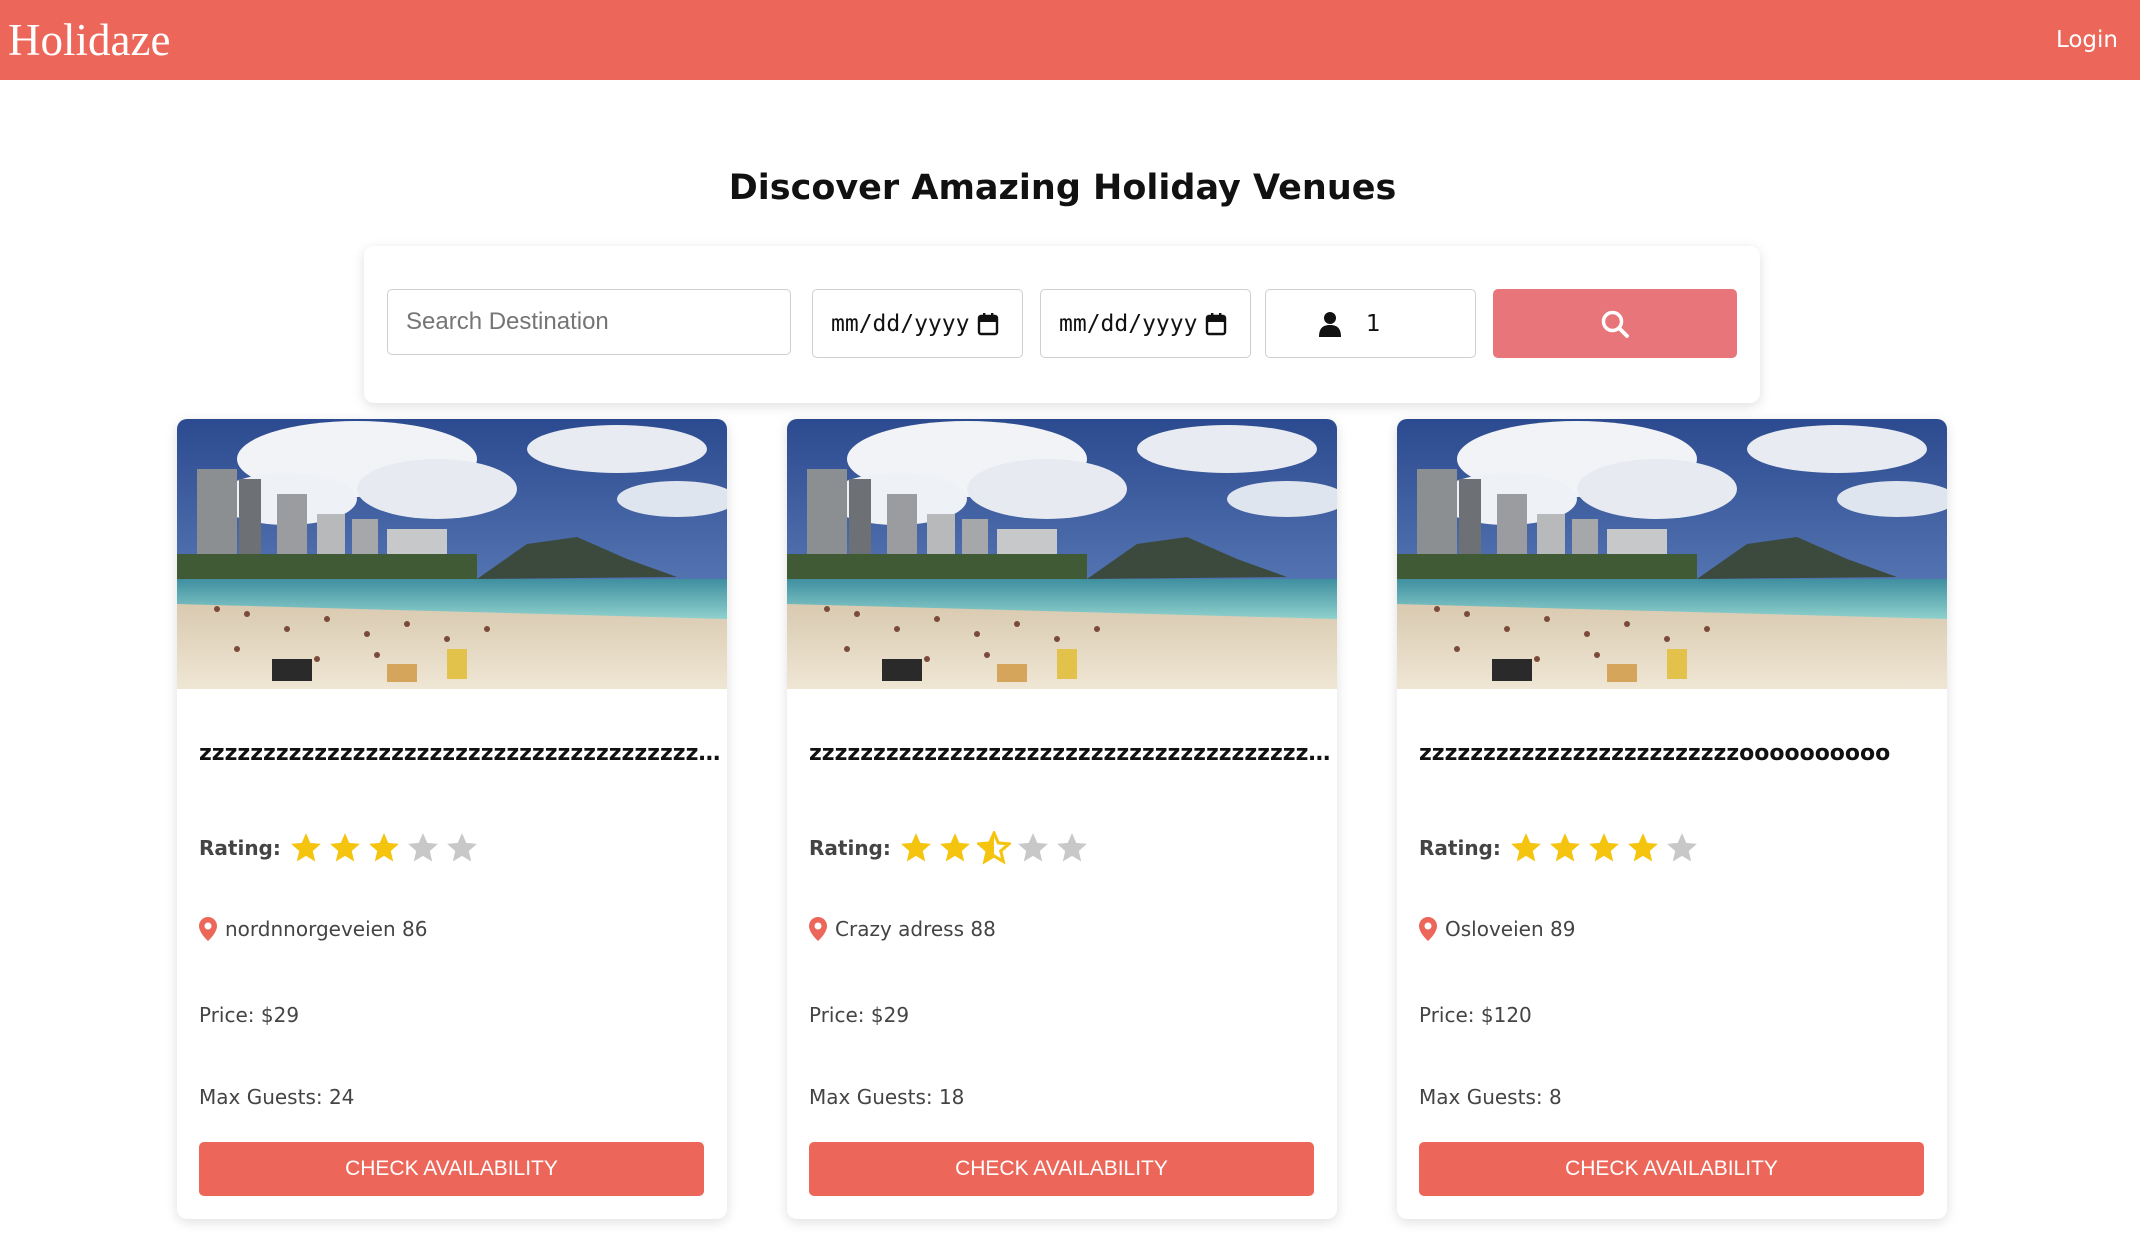  What do you see at coordinates (89, 40) in the screenshot?
I see `brand-logo: Holidaze` at bounding box center [89, 40].